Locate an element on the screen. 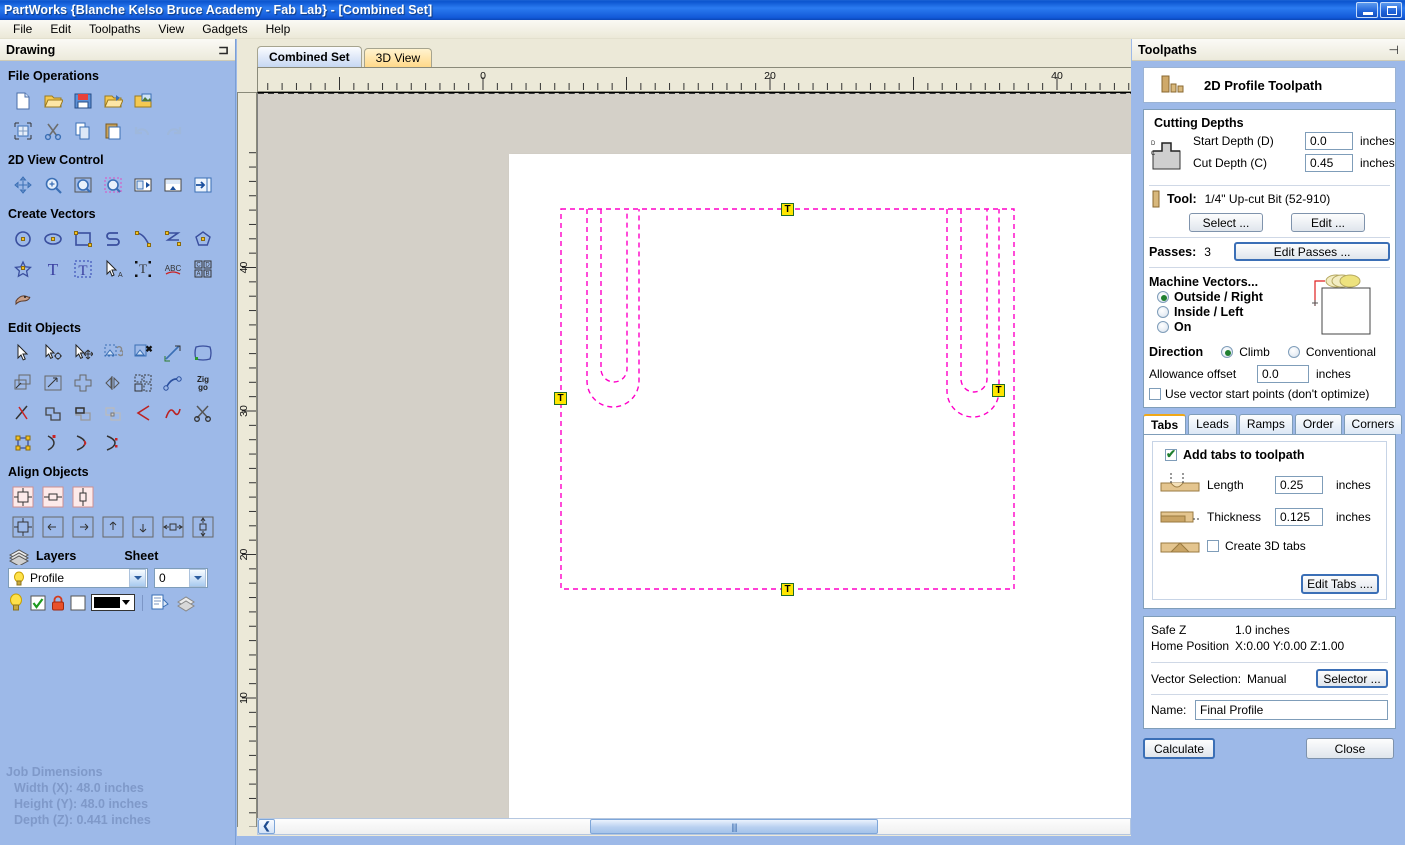 The height and width of the screenshot is (845, 1405). machine-vectors-option-inside: Inside / Left is located at coordinates (1231, 312).